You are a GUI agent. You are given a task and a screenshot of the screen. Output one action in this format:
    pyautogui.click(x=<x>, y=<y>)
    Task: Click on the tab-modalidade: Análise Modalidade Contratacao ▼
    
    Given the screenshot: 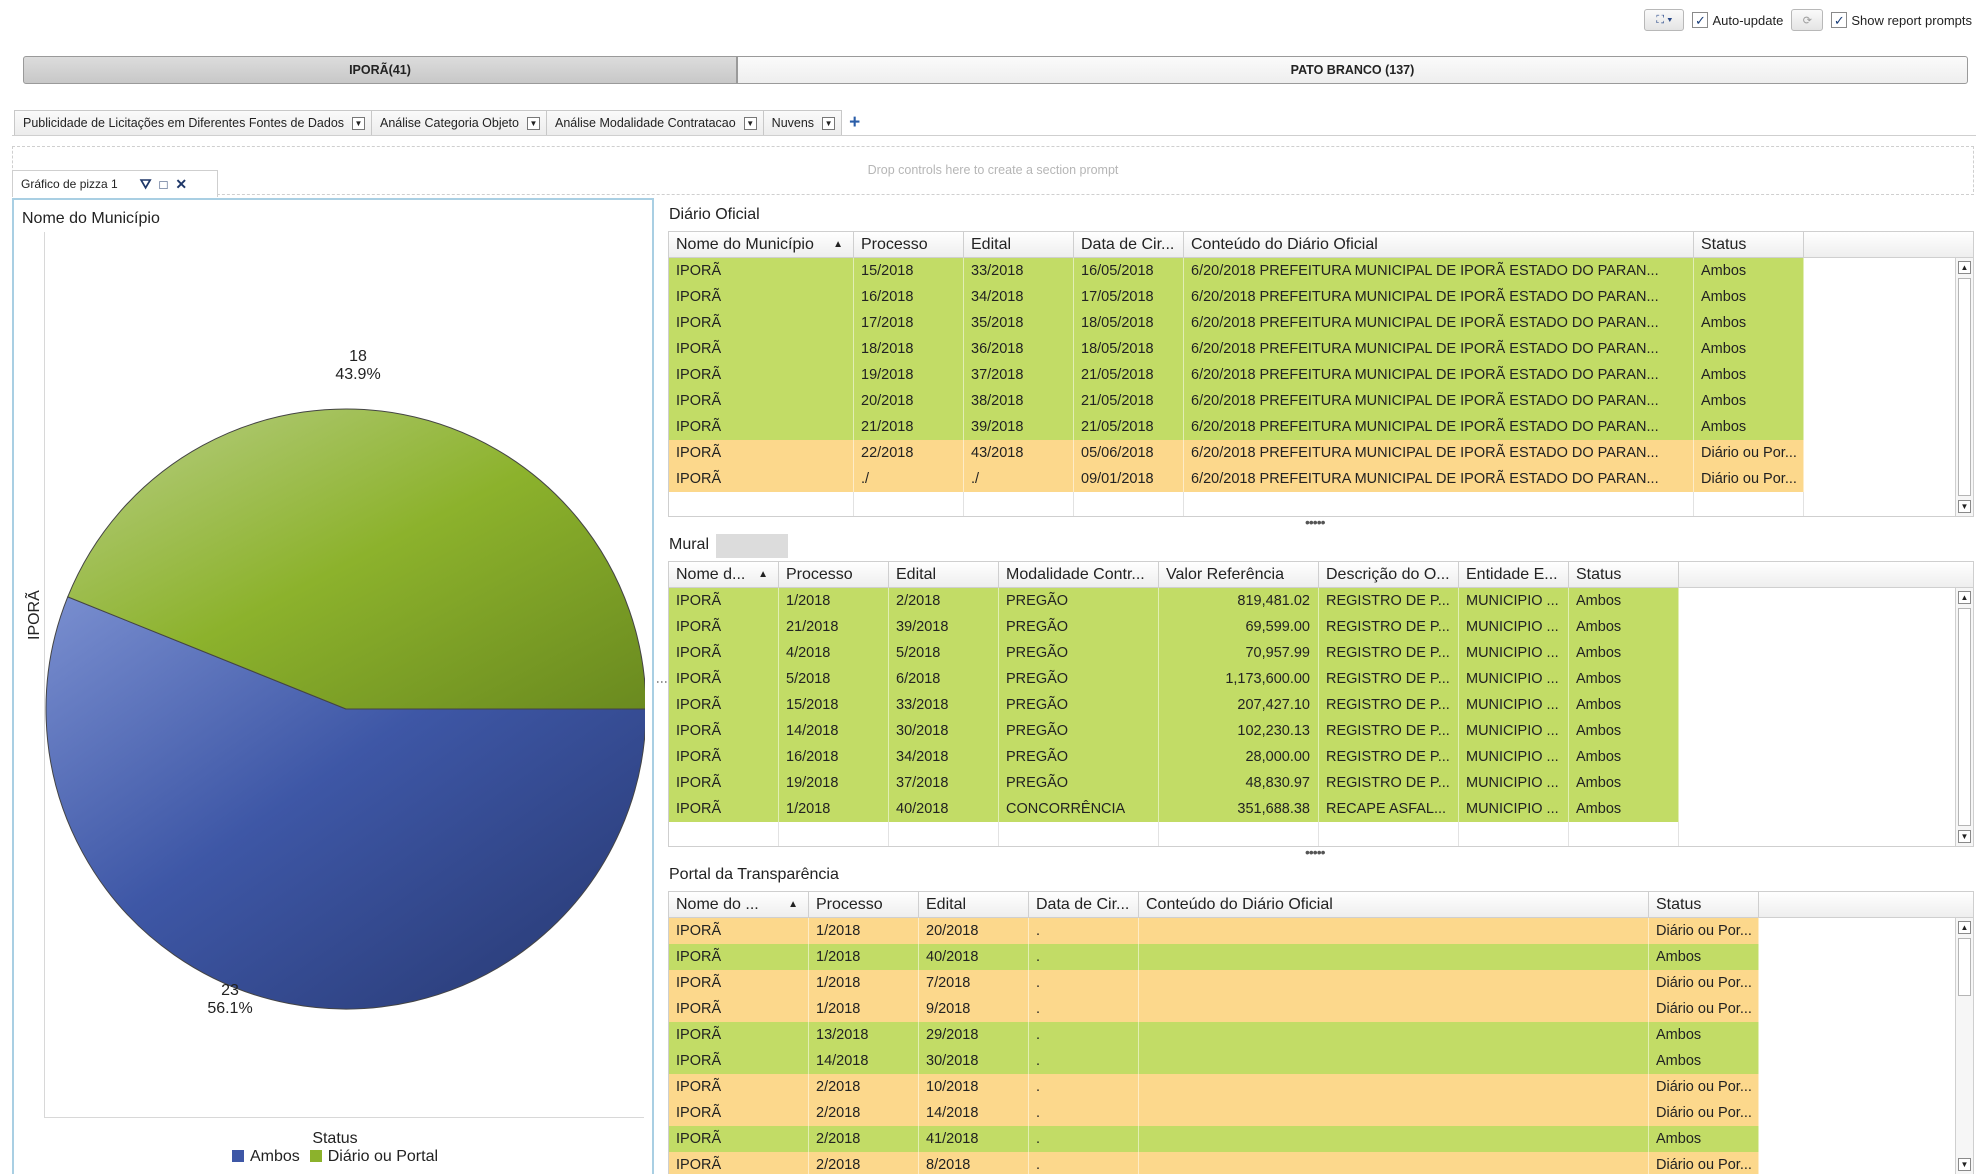 What is the action you would take?
    pyautogui.click(x=655, y=123)
    